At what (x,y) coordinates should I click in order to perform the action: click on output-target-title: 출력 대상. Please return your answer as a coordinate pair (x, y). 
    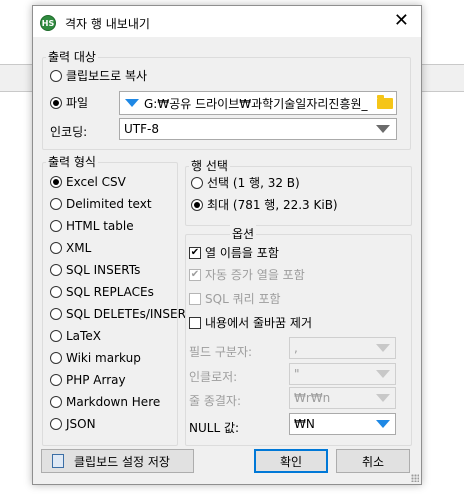
    Looking at the image, I should click on (72, 56).